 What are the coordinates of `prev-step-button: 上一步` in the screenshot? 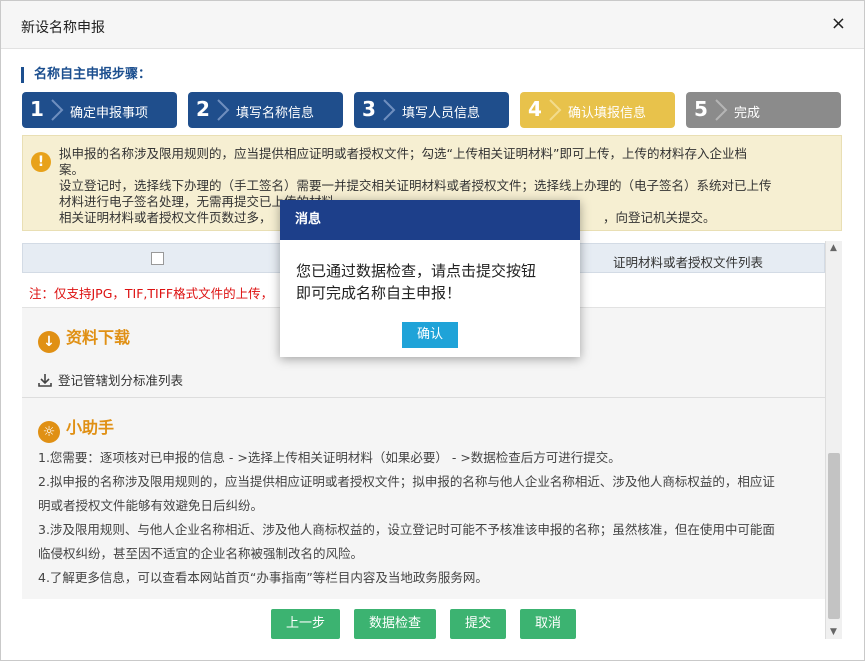 It's located at (305, 624).